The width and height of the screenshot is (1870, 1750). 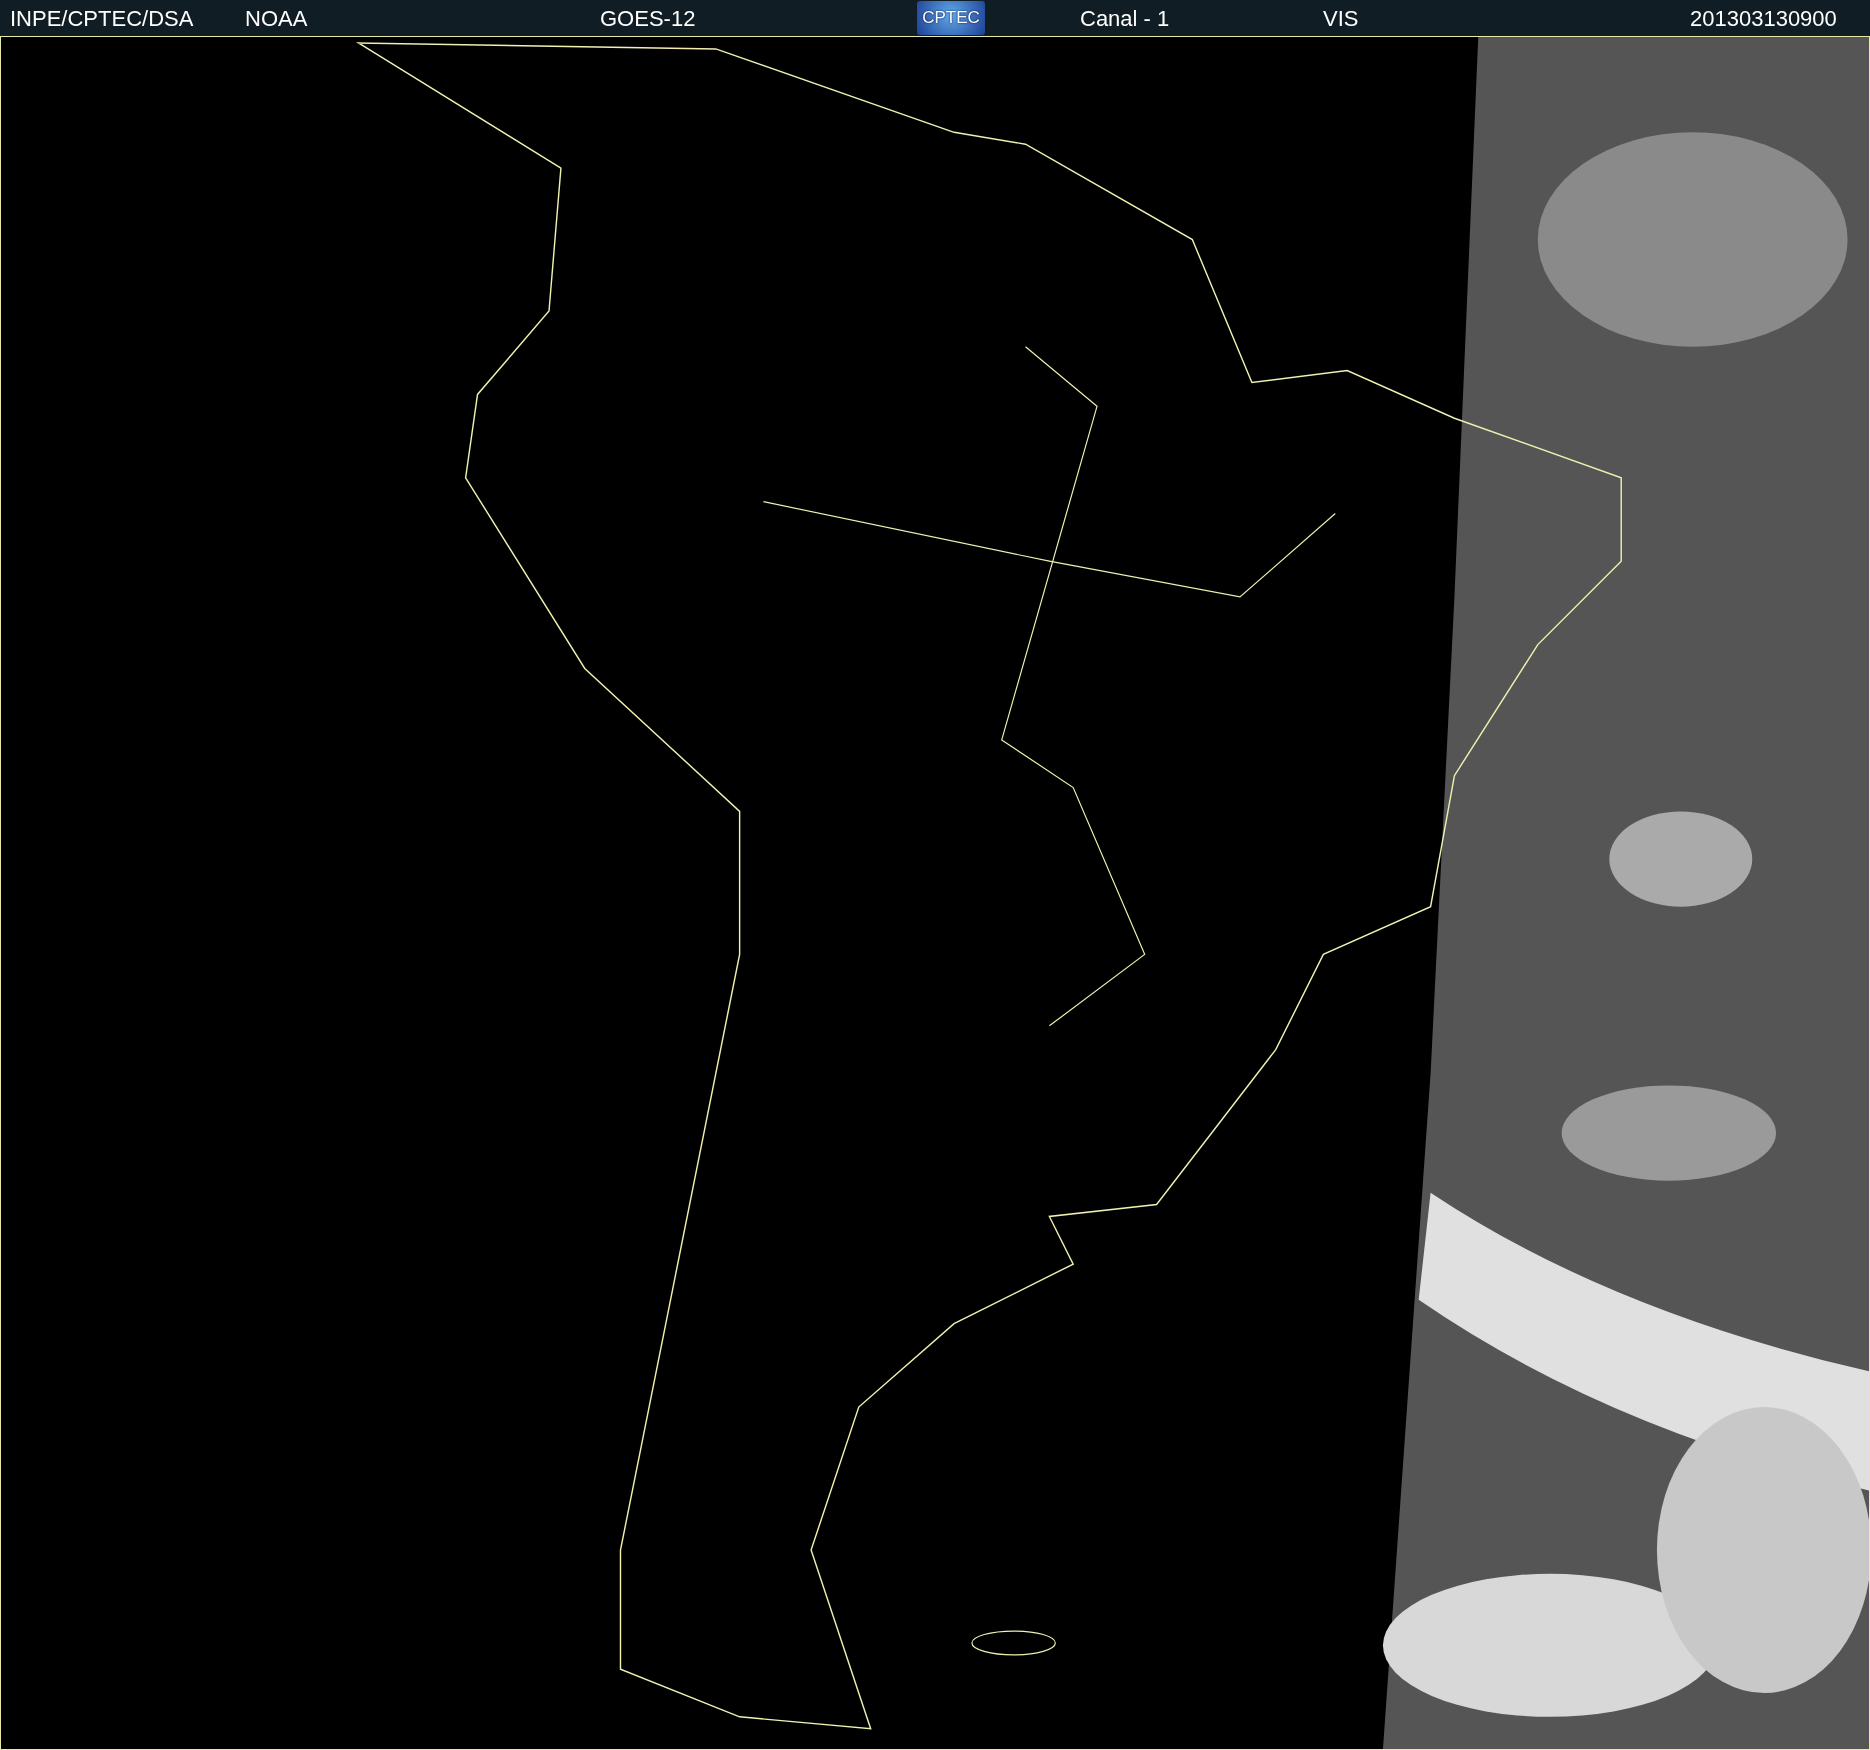 I want to click on timestamp-label: 201303130900, so click(x=1763, y=19).